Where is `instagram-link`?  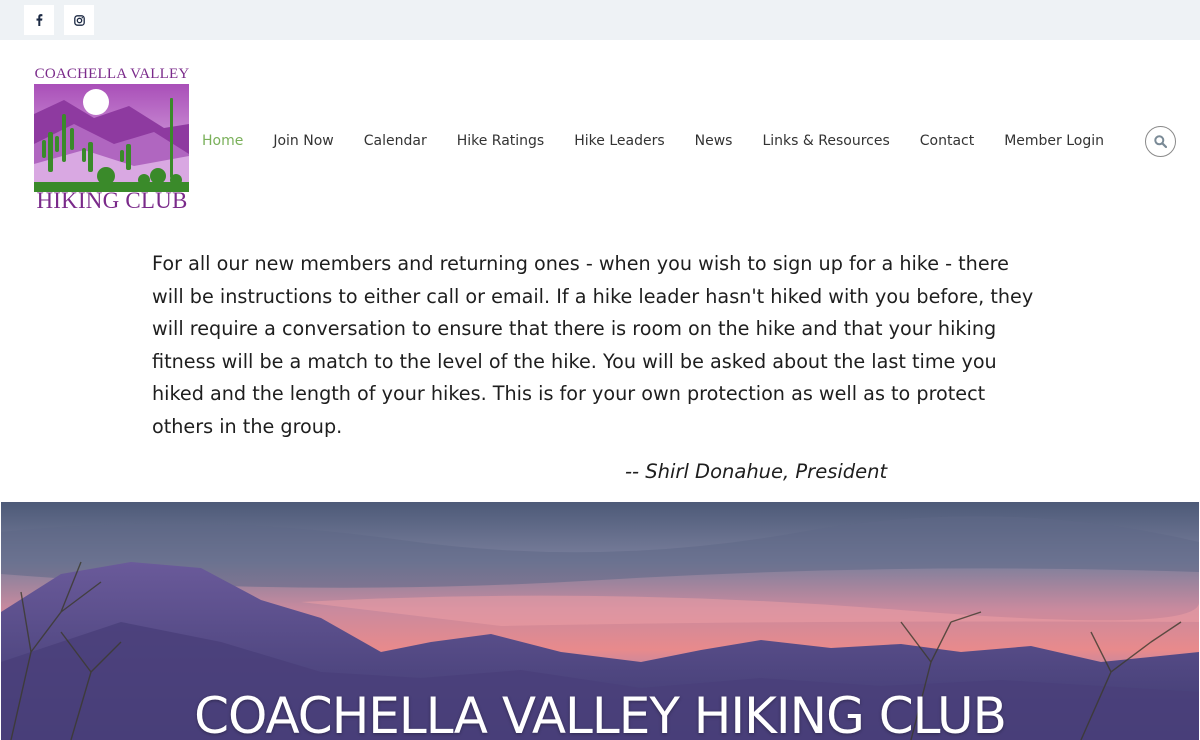
instagram-link is located at coordinates (79, 20).